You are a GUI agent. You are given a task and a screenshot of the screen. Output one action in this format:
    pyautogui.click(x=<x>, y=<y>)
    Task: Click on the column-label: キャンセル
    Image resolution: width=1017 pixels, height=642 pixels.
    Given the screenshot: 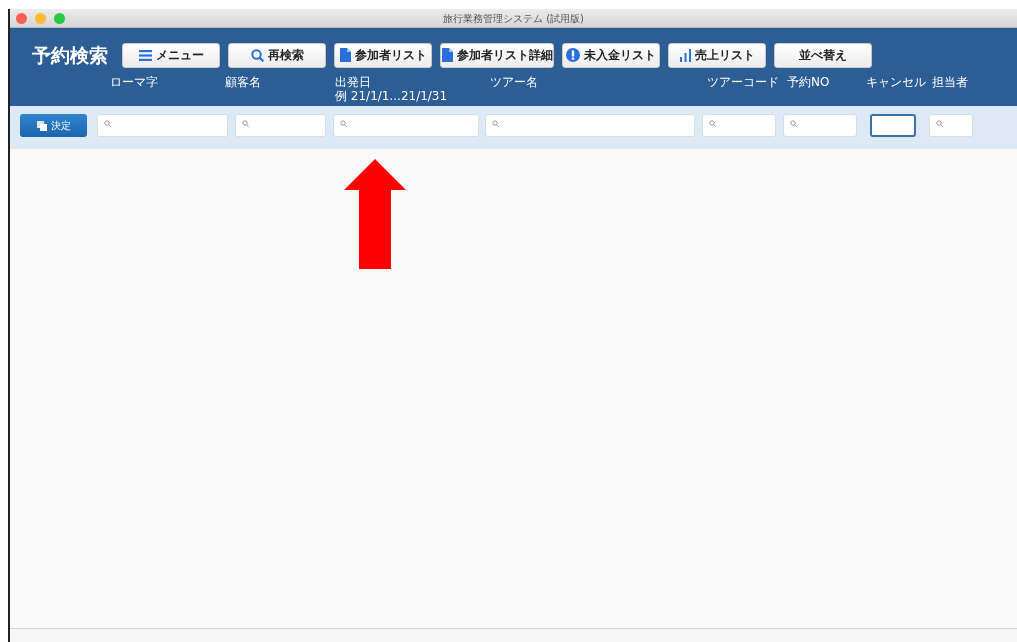 What is the action you would take?
    pyautogui.click(x=896, y=81)
    